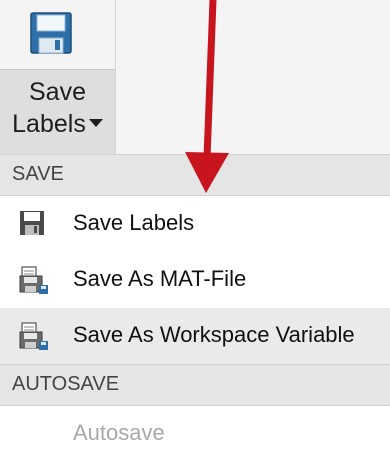  I want to click on menu-item-save-labels: Save Labels, so click(195, 224).